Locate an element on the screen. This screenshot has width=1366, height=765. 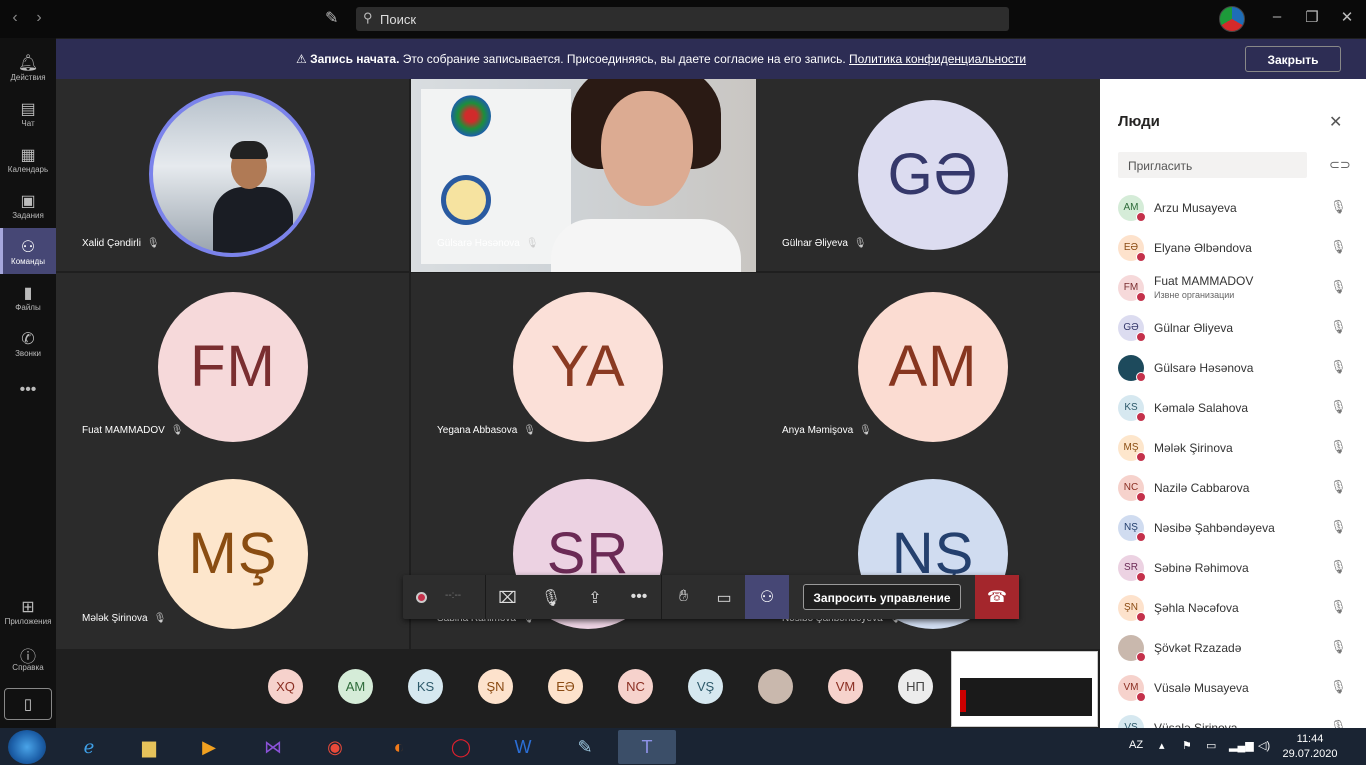
participant-avatar is located at coordinates (775, 686).